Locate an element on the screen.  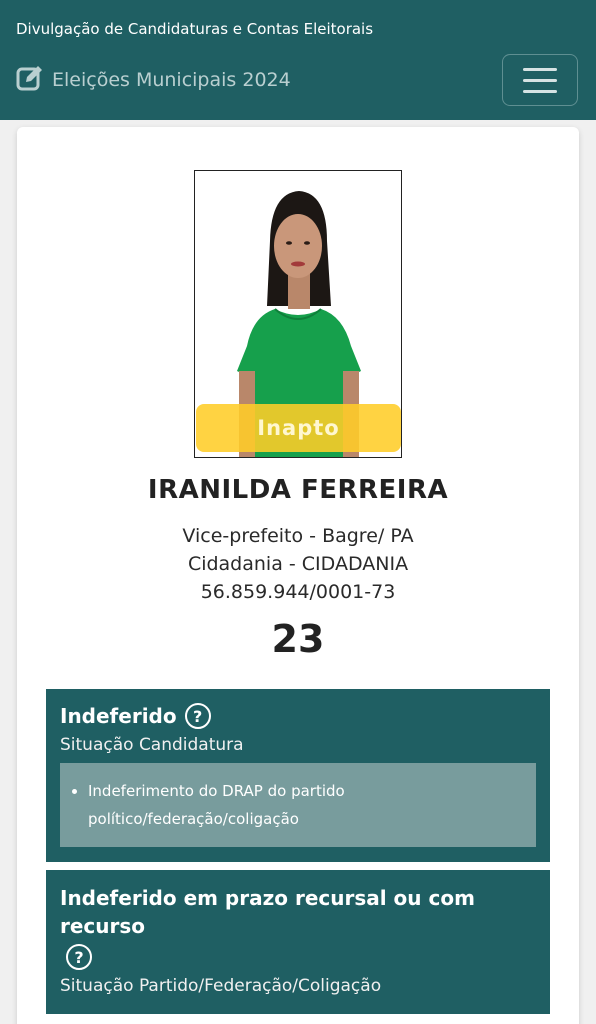
candidate-party: Cidadania - CIDADANIA is located at coordinates (298, 564).